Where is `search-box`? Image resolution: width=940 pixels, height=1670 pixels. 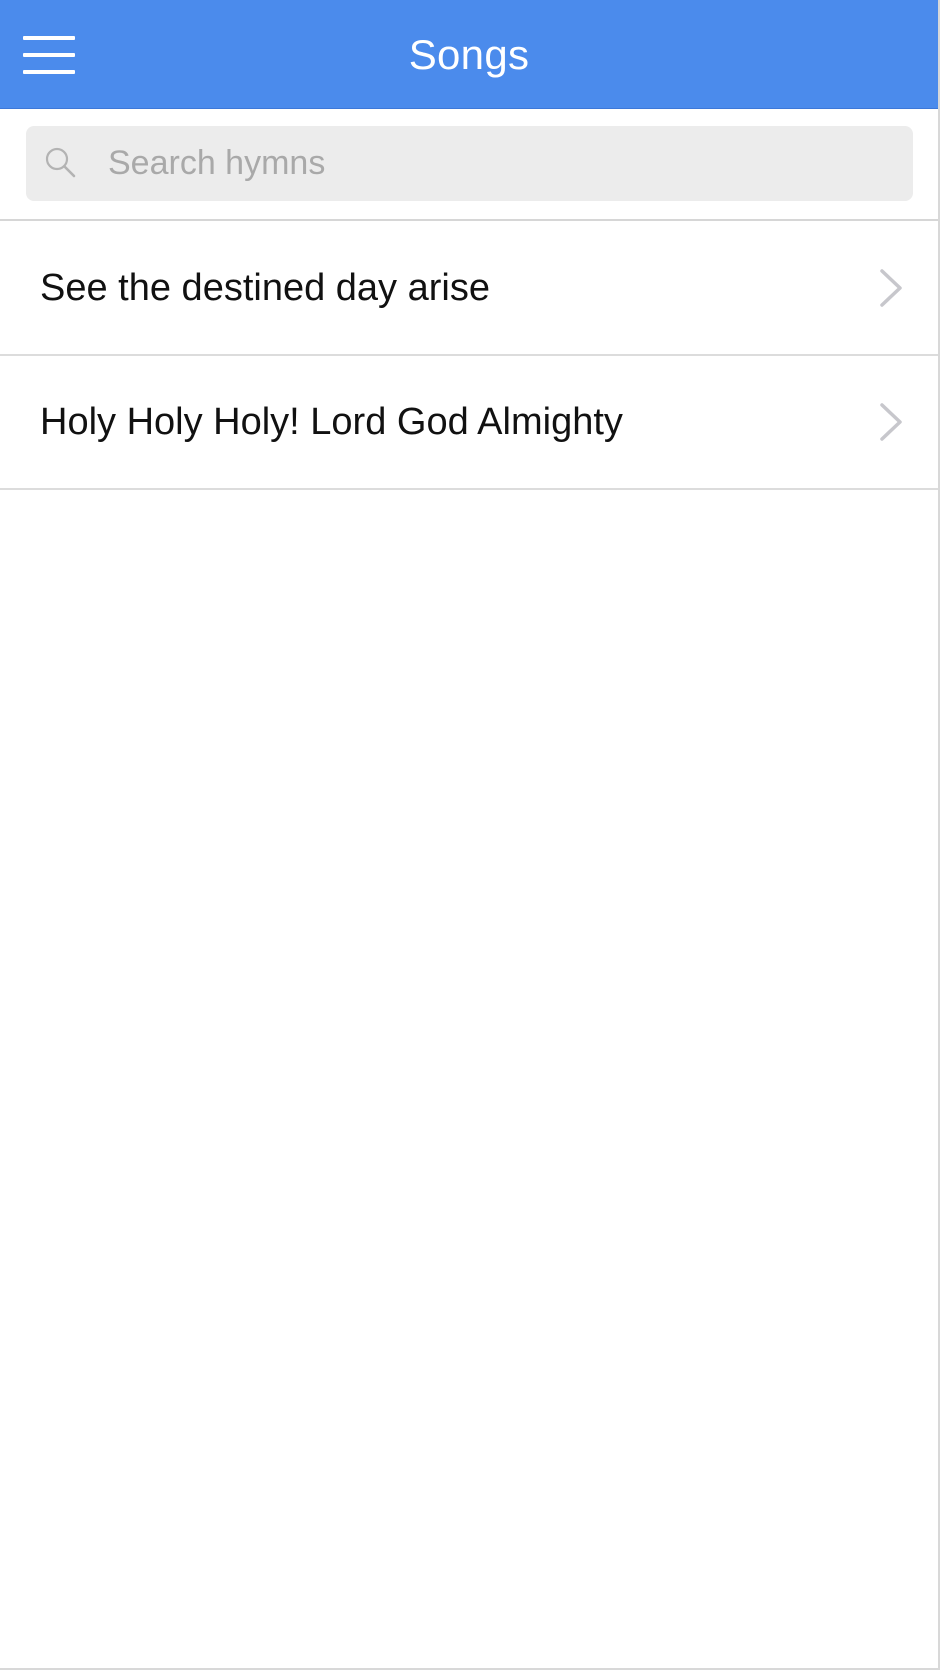 search-box is located at coordinates (469, 163).